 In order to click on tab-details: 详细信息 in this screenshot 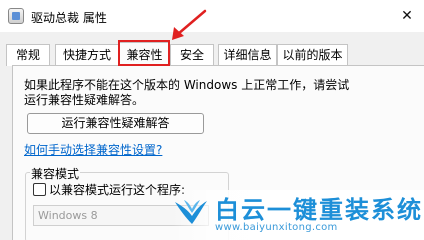, I will do `click(247, 55)`.